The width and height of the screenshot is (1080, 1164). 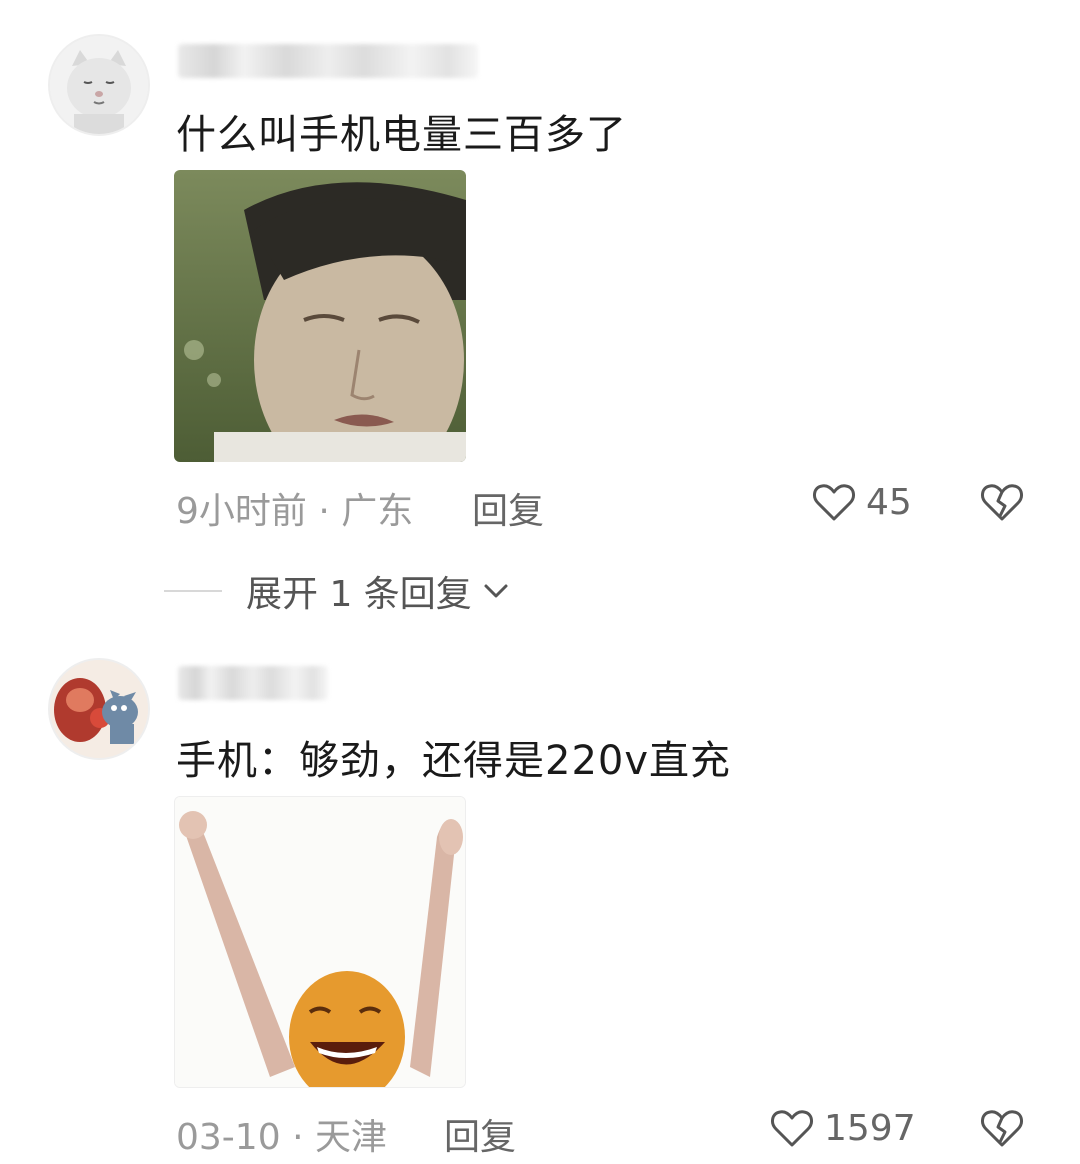 What do you see at coordinates (281, 1134) in the screenshot?
I see `comment-time-location: 03-10 · 天津` at bounding box center [281, 1134].